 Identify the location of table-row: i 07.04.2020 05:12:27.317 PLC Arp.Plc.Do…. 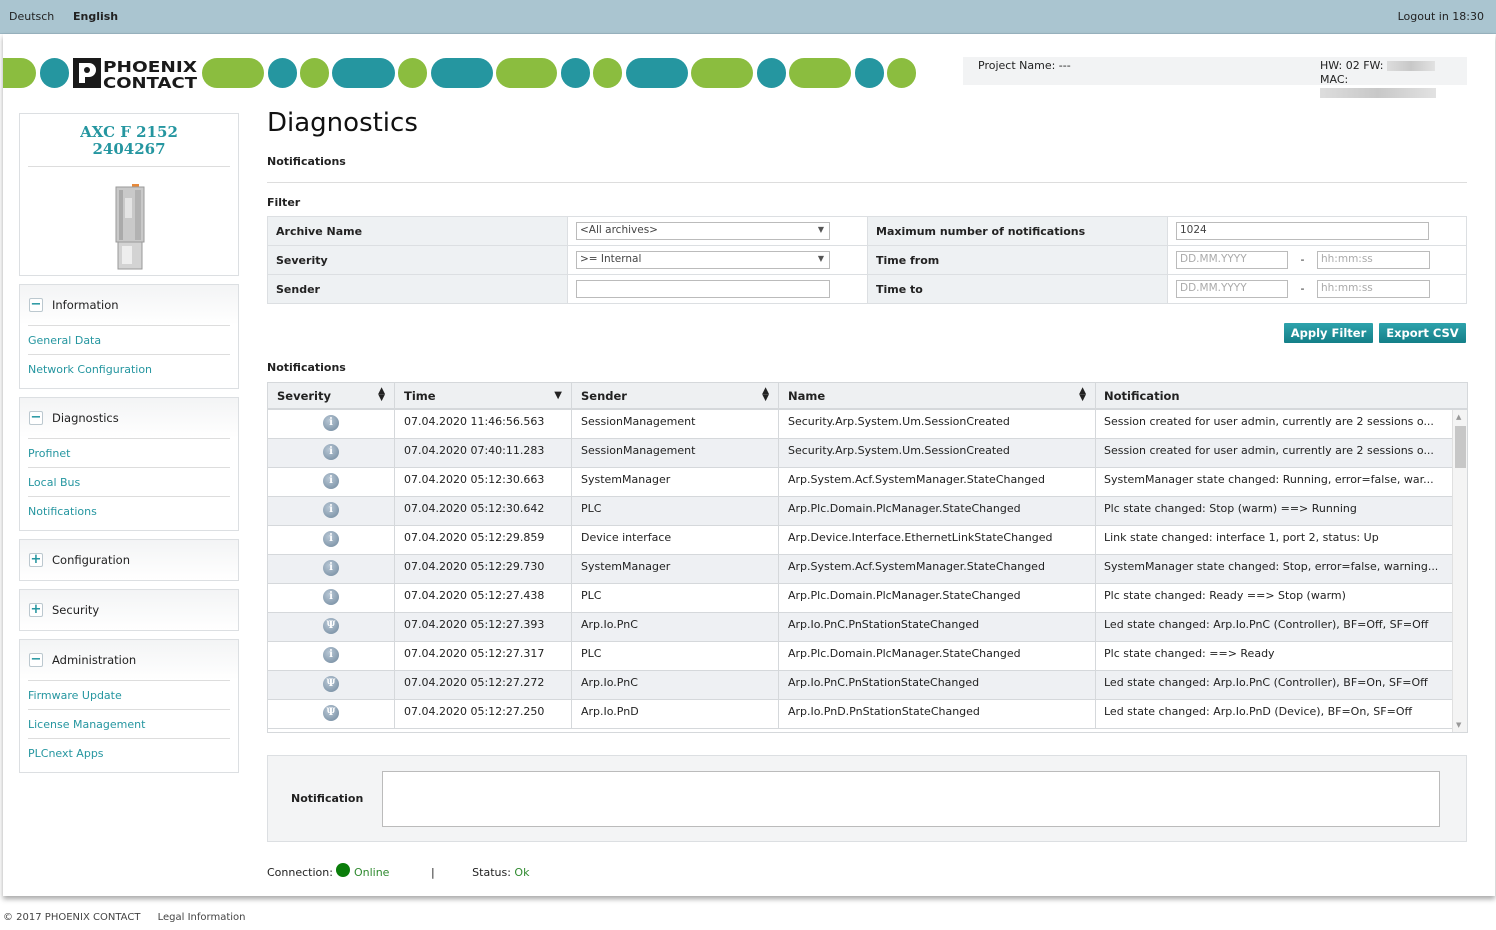
(867, 656).